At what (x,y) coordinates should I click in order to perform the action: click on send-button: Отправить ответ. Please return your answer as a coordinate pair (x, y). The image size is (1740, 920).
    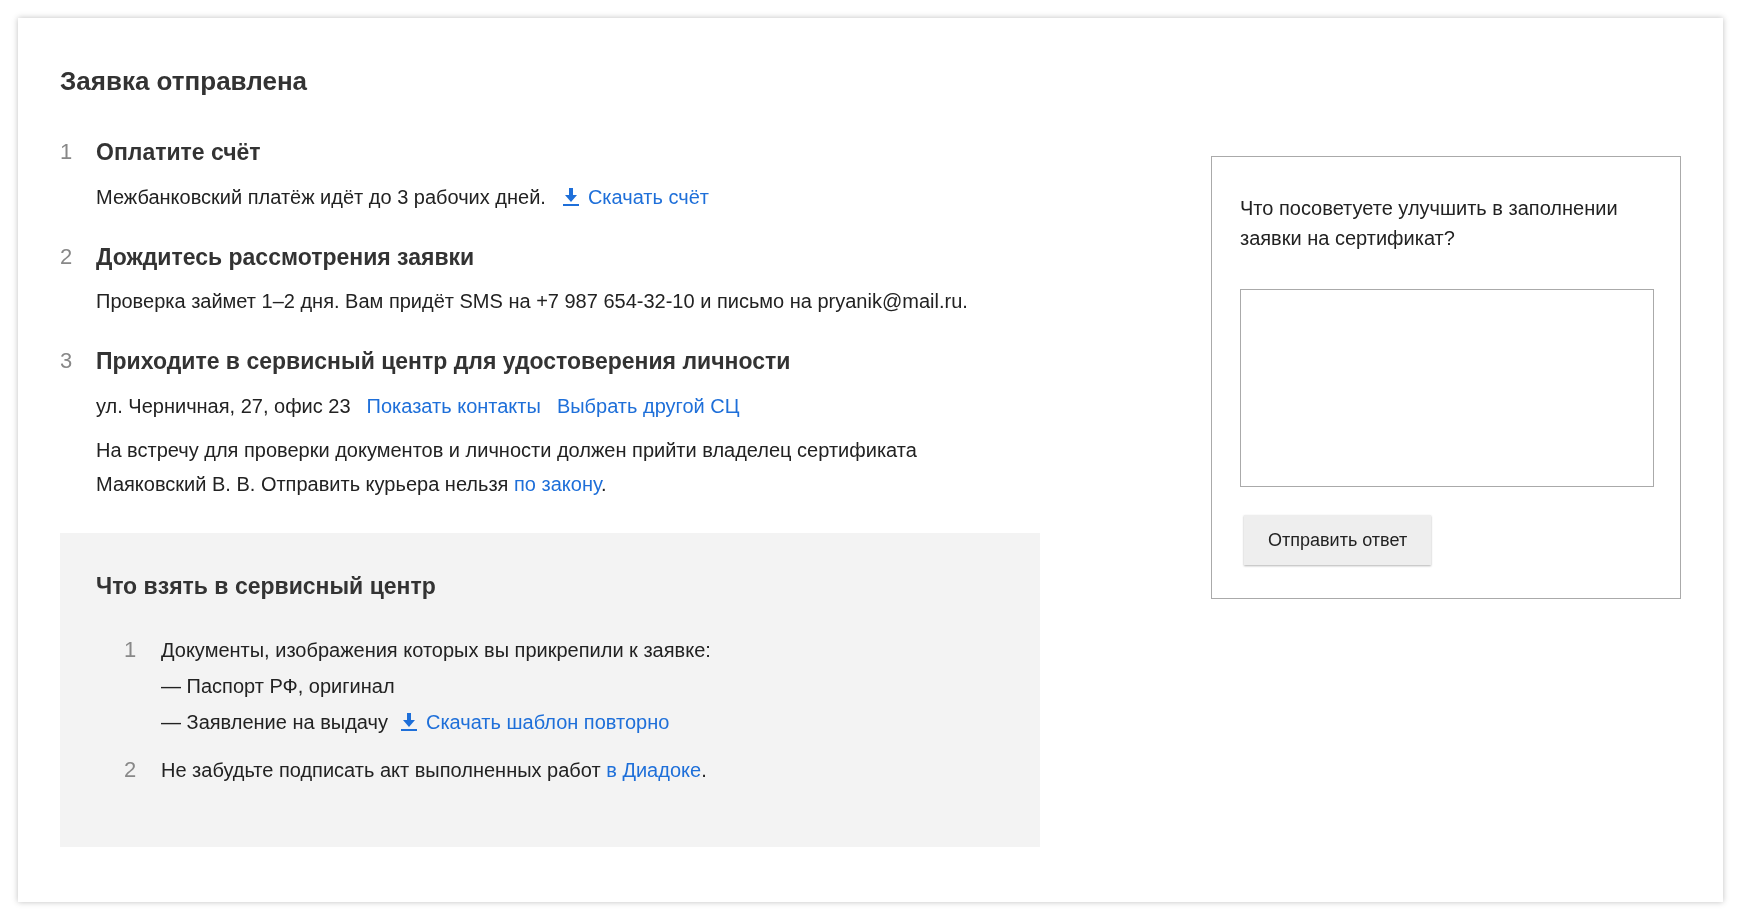
    Looking at the image, I should click on (1338, 540).